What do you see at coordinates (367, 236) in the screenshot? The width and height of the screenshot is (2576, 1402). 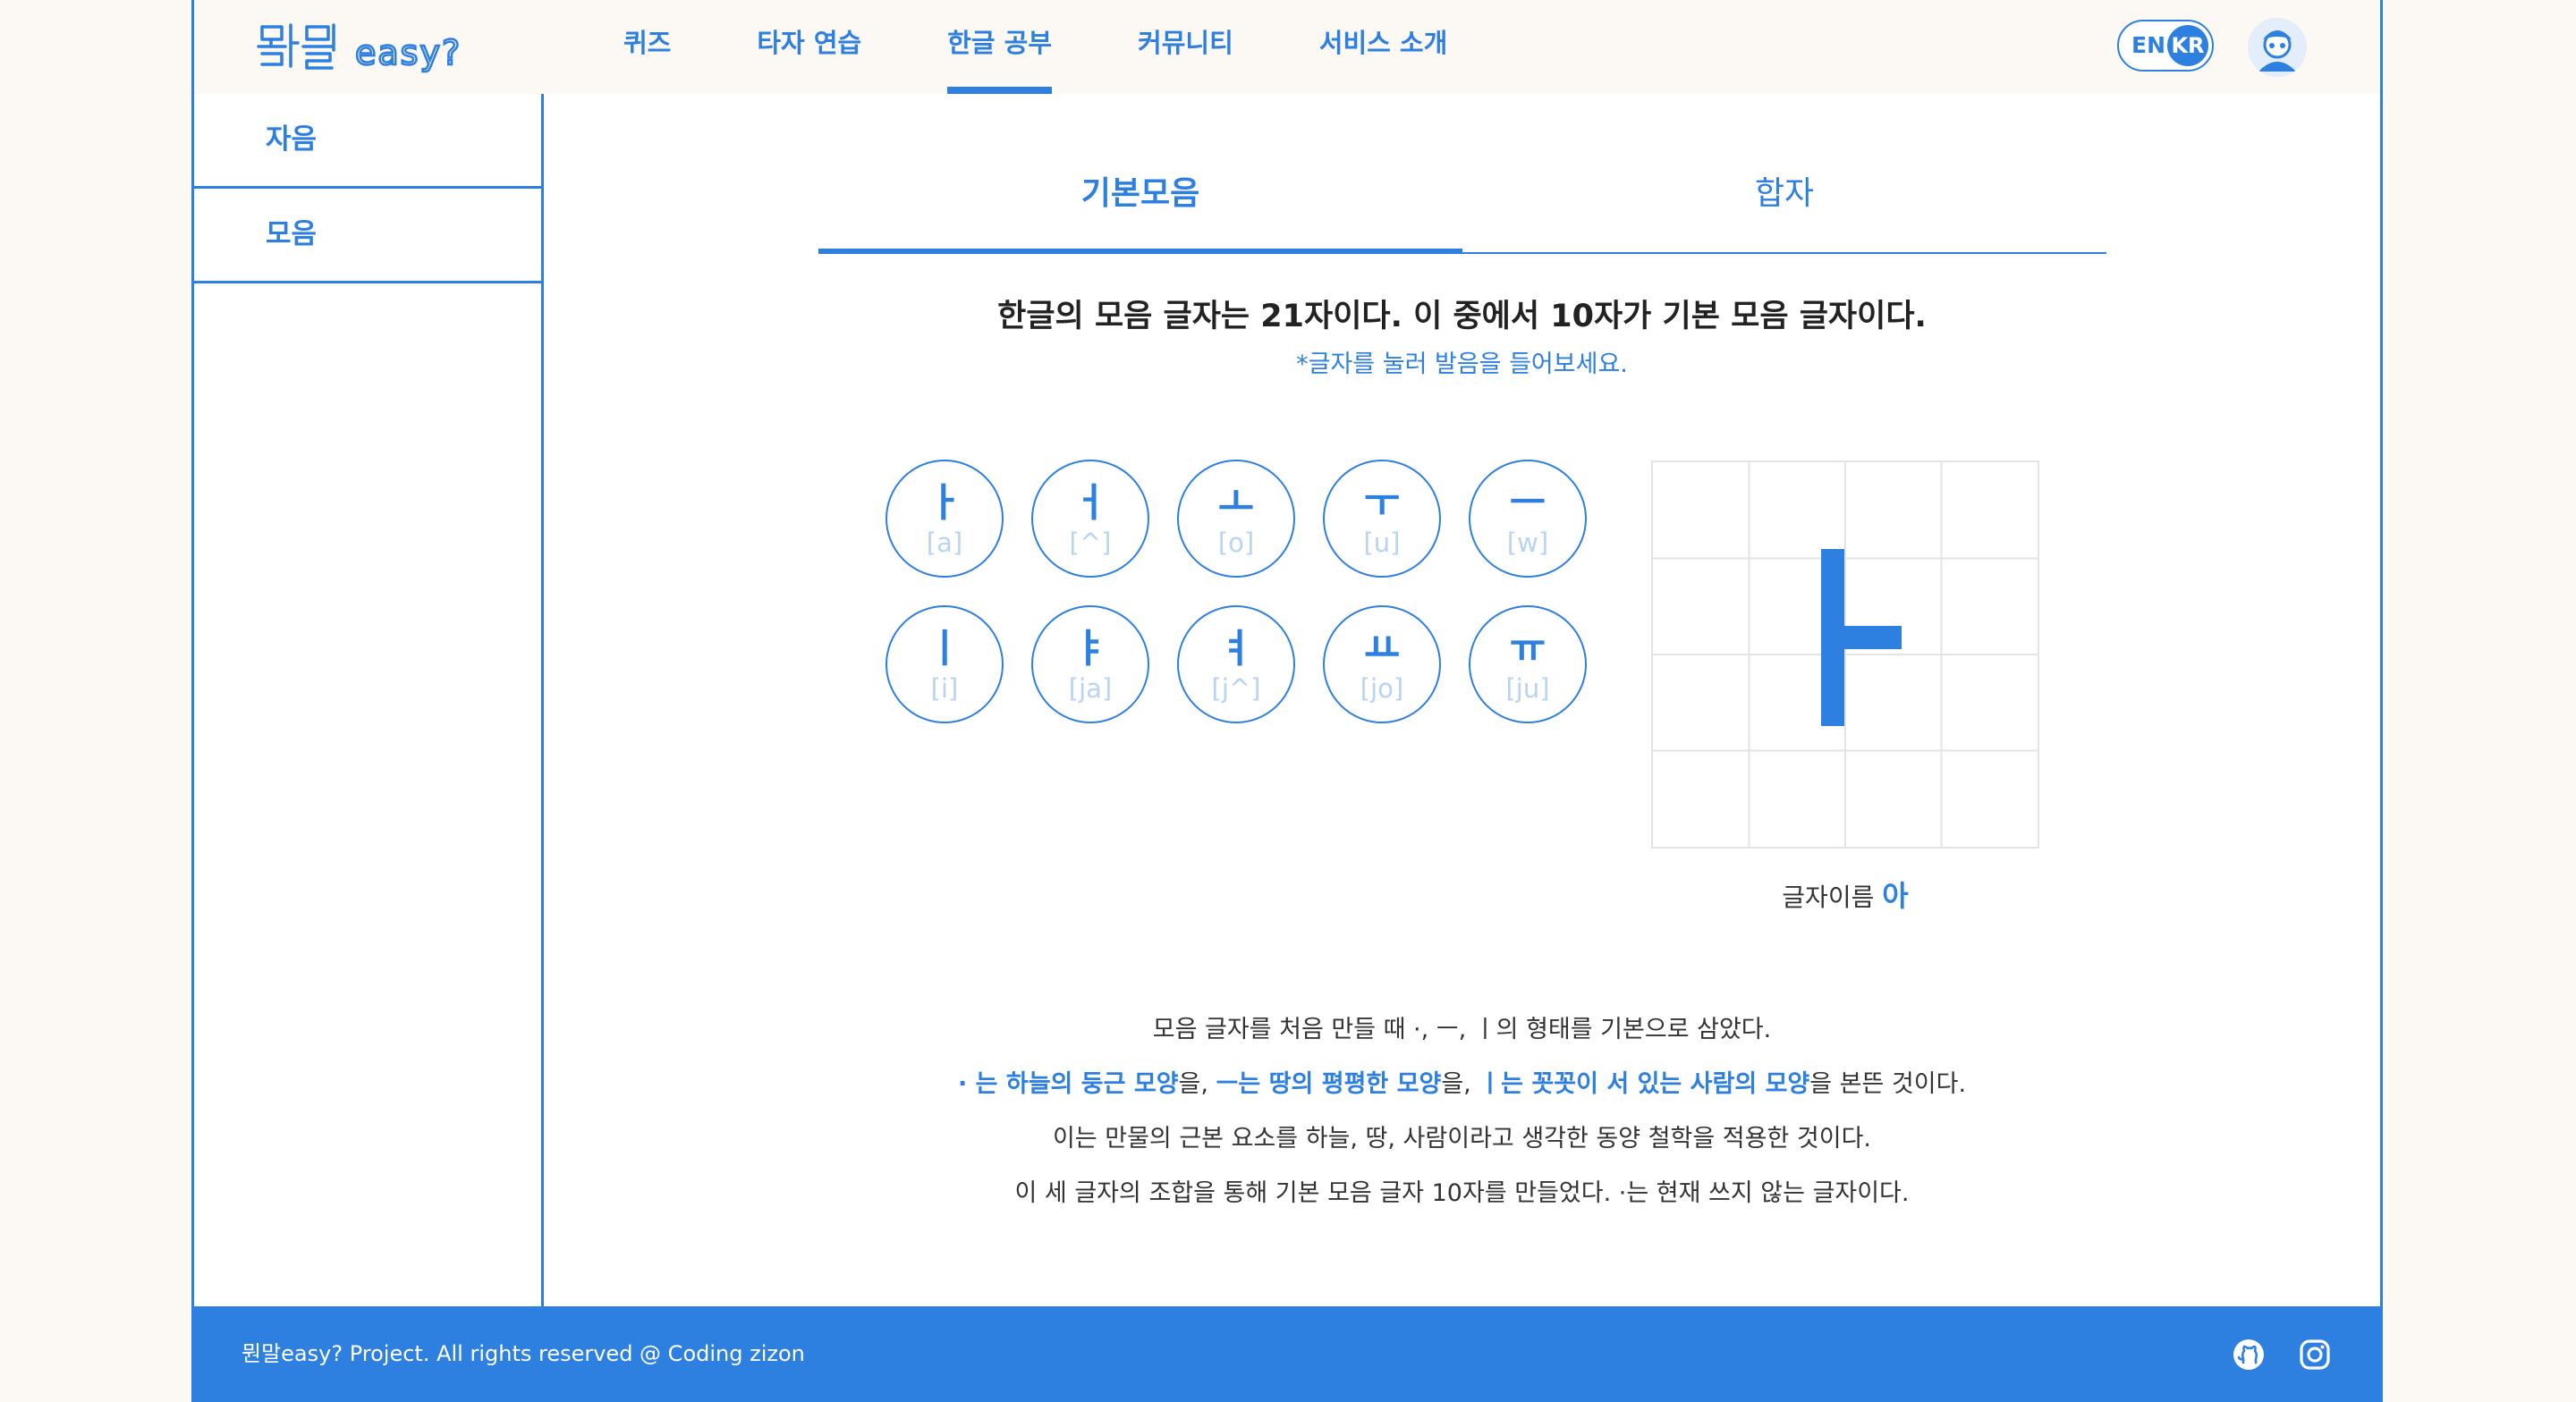 I see `sidebar-item-vowels: 모음` at bounding box center [367, 236].